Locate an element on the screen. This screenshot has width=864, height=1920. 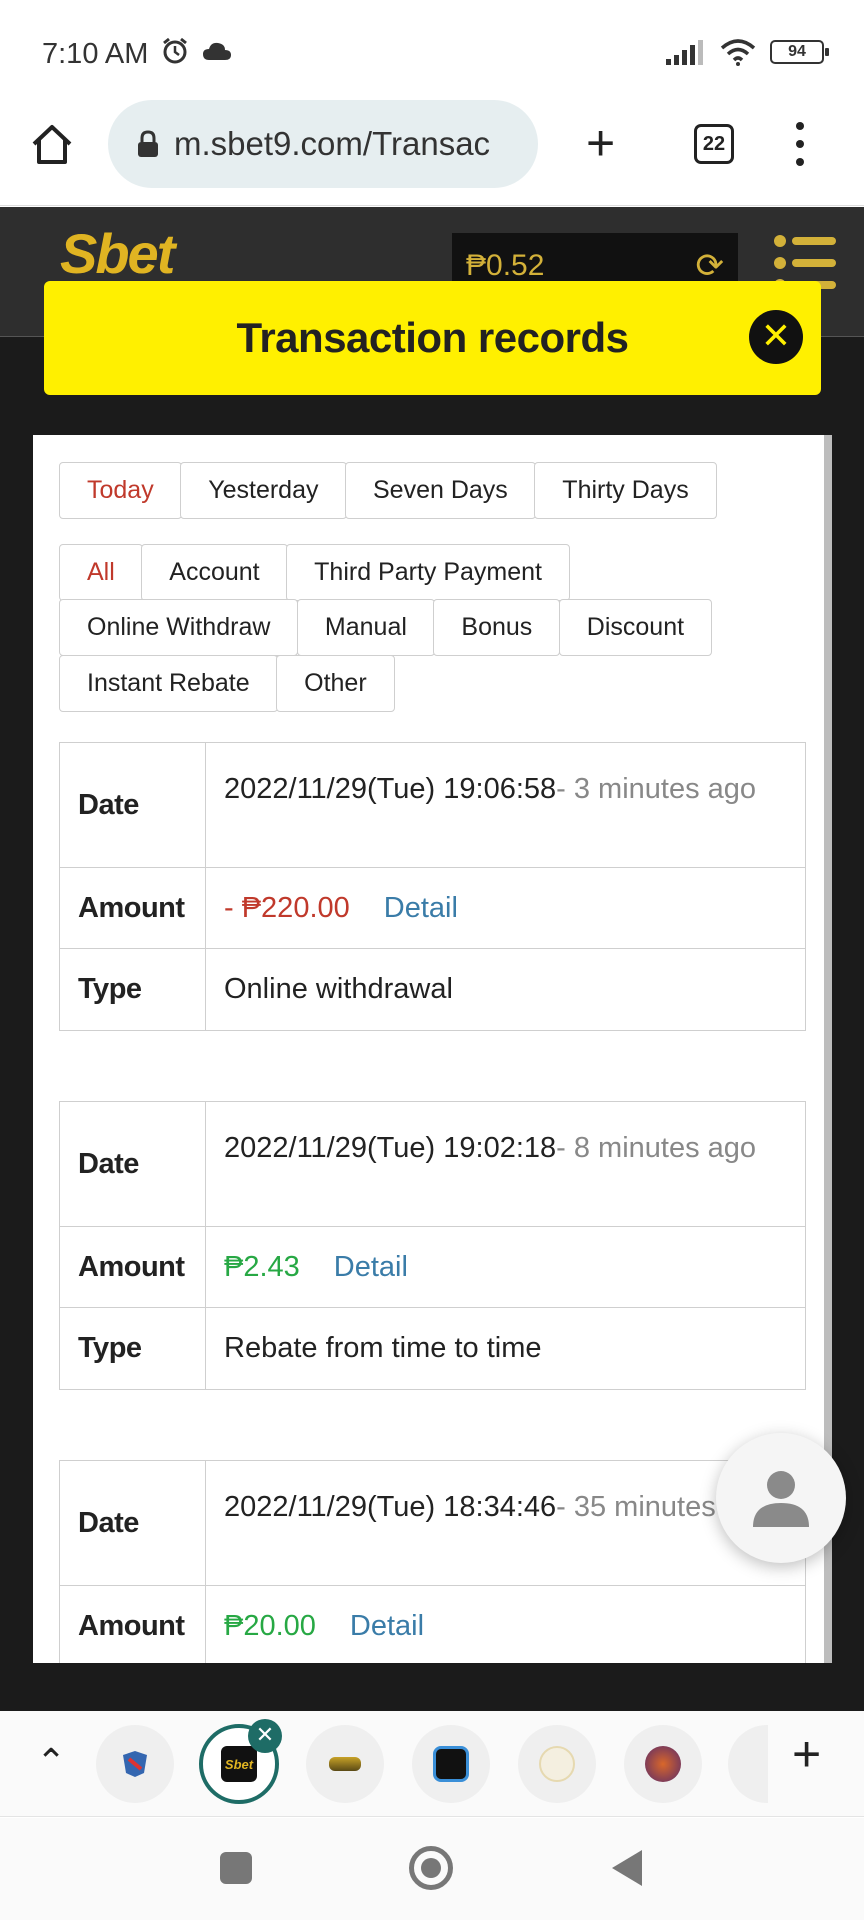
status-icons-left is located at coordinates (196, 51).